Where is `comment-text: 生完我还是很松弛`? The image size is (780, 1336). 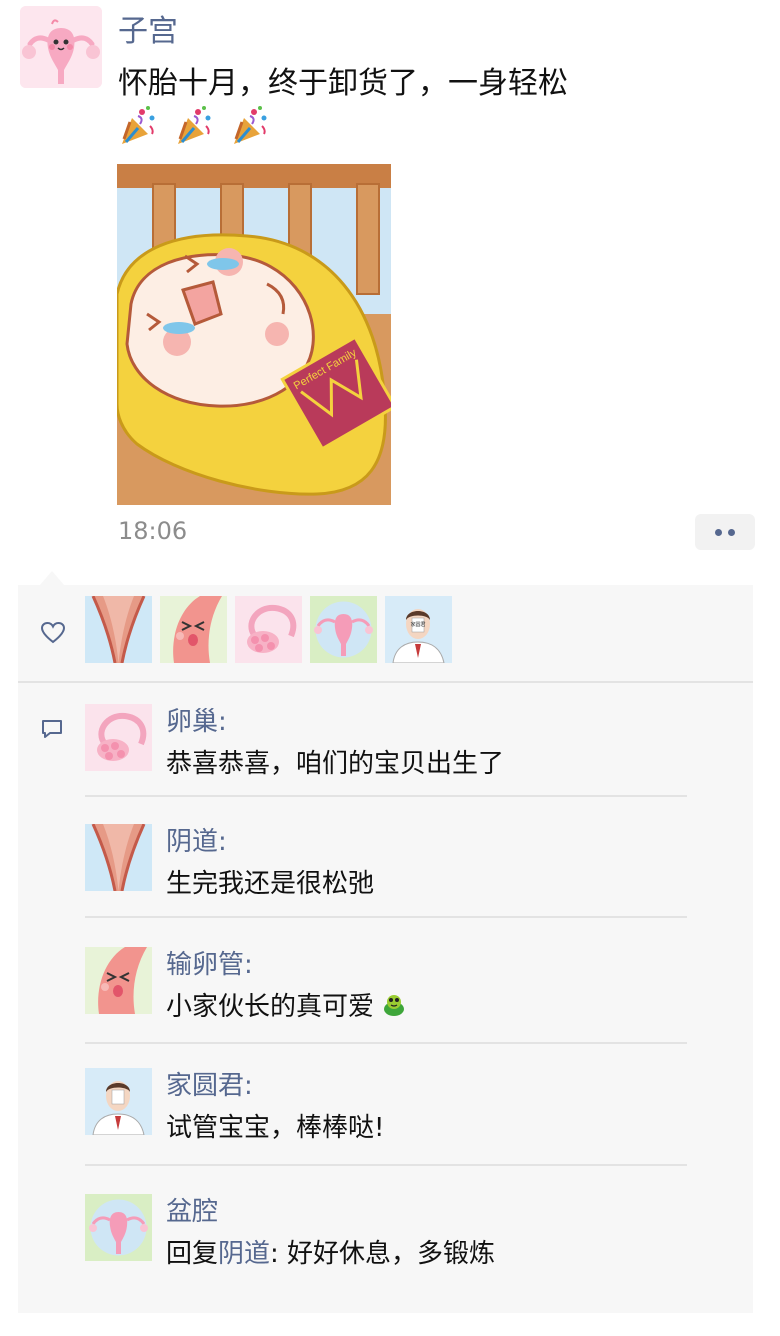 comment-text: 生完我还是很松弛 is located at coordinates (270, 884).